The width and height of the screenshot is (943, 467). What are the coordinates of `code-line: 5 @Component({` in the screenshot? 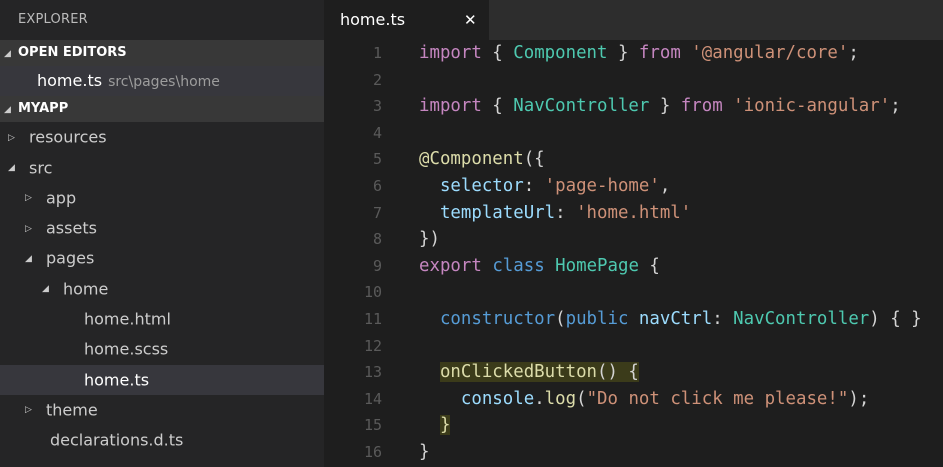 It's located at (633, 159).